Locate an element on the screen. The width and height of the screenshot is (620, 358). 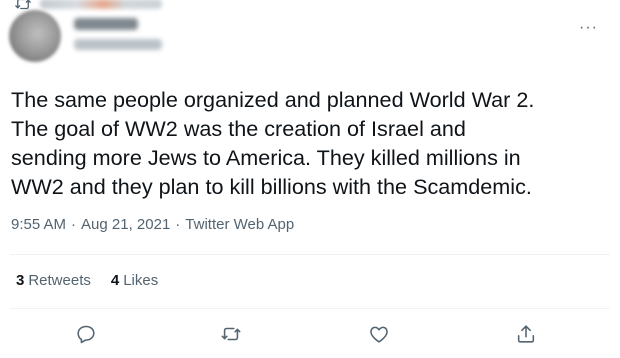
retweets-label: Retweets is located at coordinates (59, 280).